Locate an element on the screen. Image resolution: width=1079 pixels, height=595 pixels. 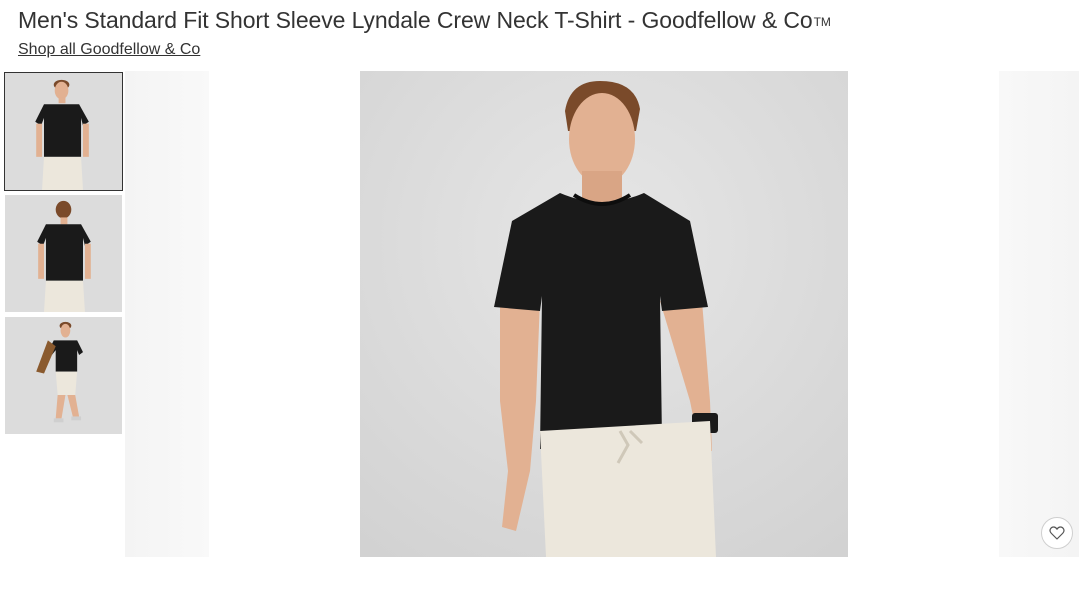
thumbnail-front is located at coordinates (63, 131).